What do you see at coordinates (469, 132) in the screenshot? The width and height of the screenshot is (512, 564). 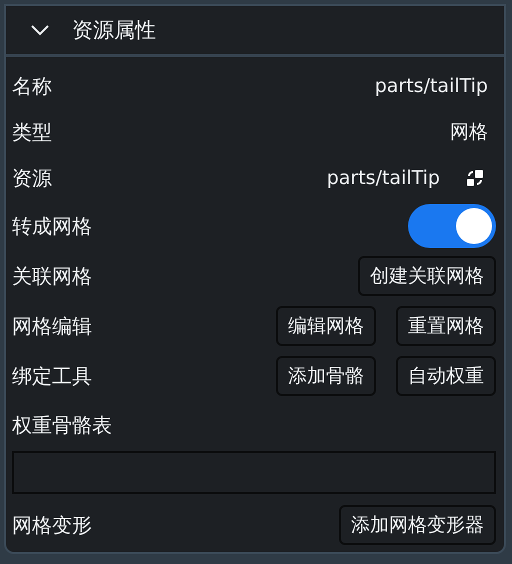 I see `property-value: 网格` at bounding box center [469, 132].